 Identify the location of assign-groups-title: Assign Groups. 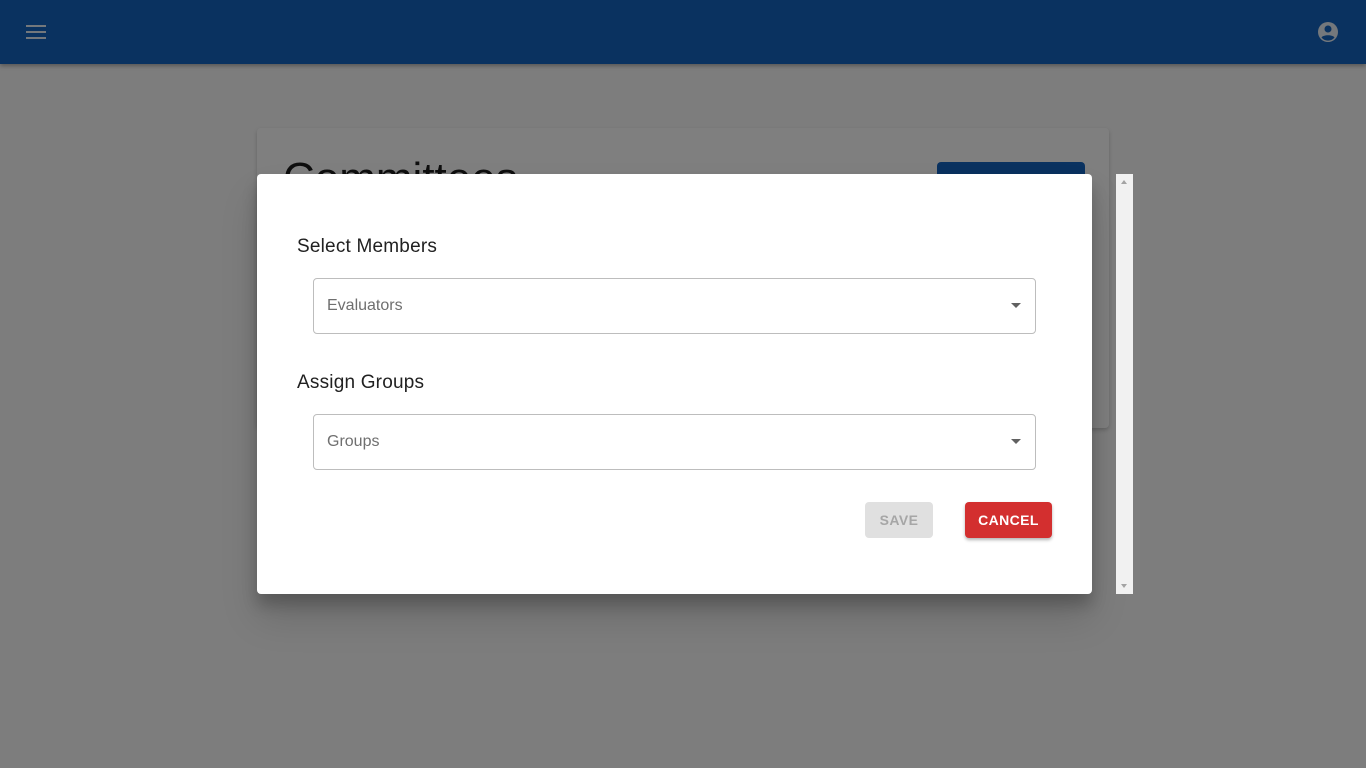
(361, 382).